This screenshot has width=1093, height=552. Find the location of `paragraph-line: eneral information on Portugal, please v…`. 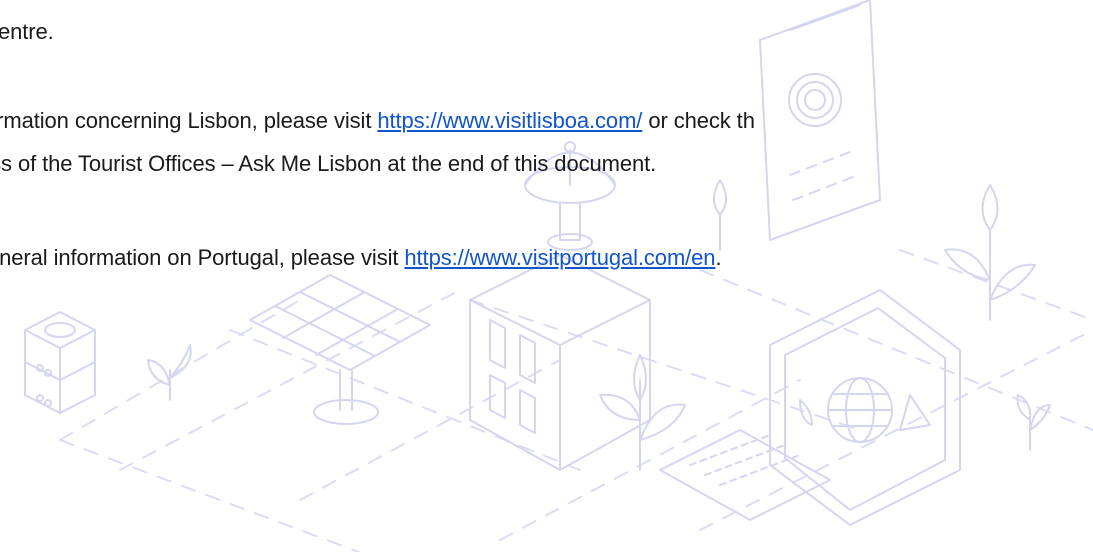

paragraph-line: eneral information on Portugal, please v… is located at coordinates (361, 258).